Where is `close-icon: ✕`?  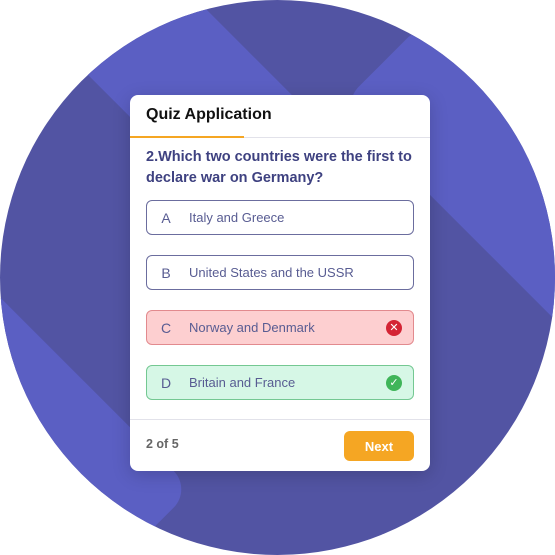 close-icon: ✕ is located at coordinates (394, 328).